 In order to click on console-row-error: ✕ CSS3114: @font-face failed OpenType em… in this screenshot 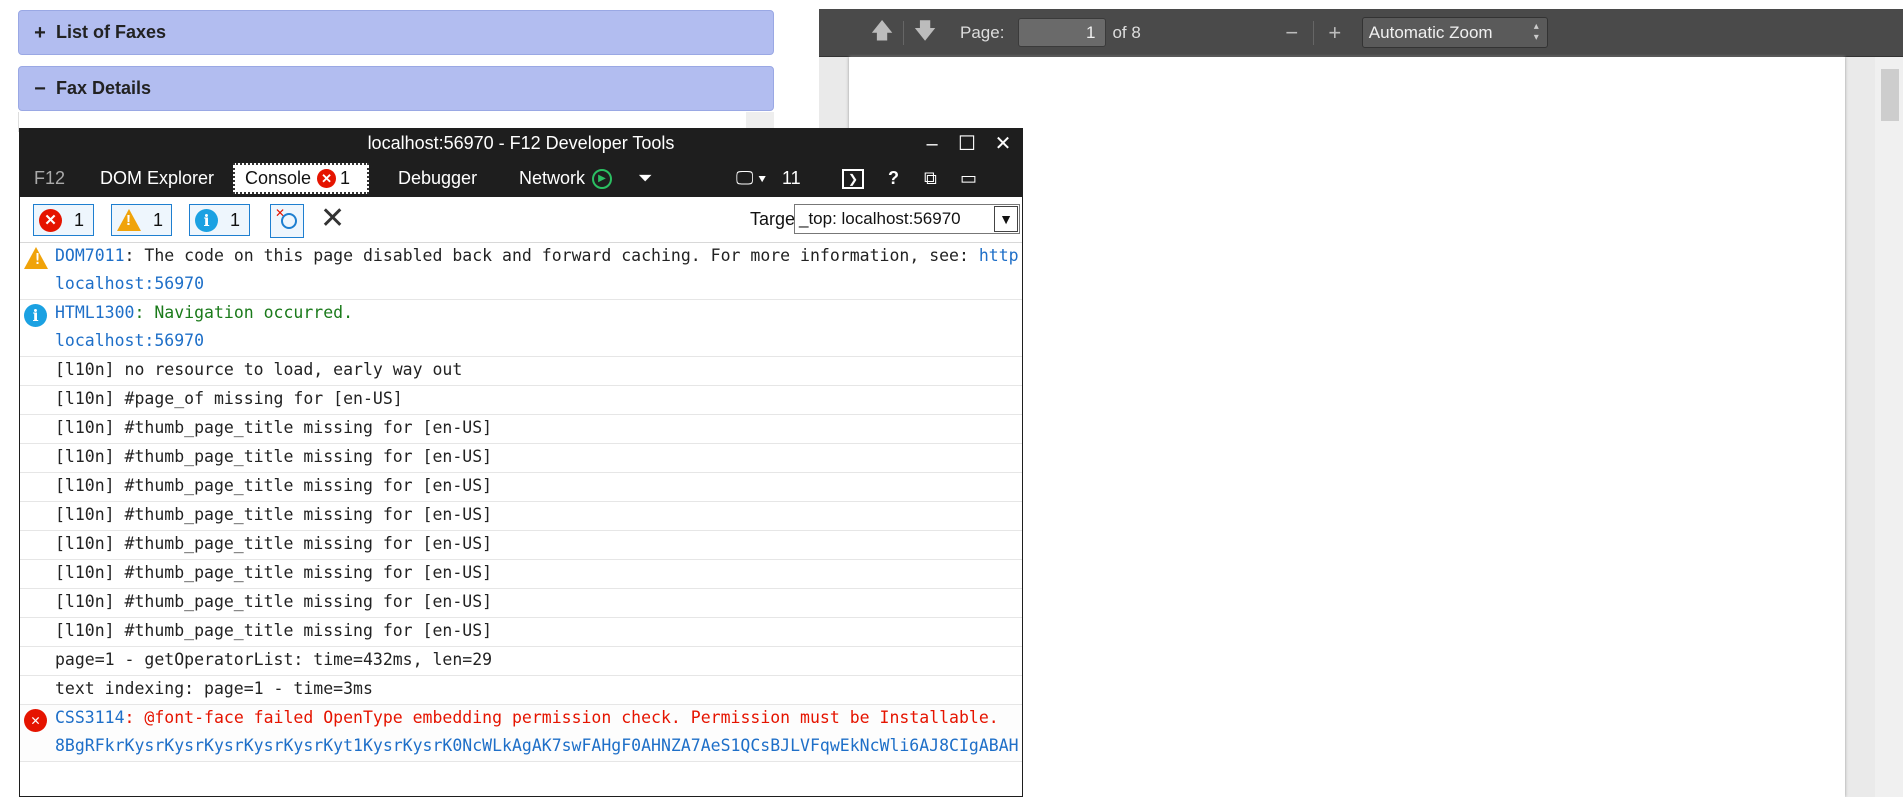, I will do `click(521, 733)`.